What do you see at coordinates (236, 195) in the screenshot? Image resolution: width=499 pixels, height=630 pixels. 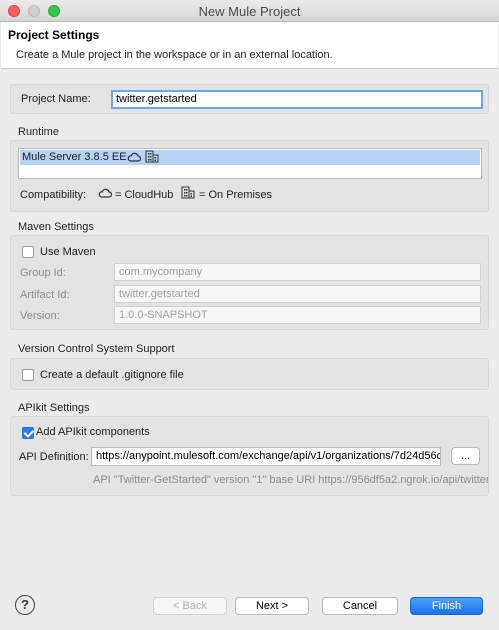 I see `onprem-legend: = On Premises` at bounding box center [236, 195].